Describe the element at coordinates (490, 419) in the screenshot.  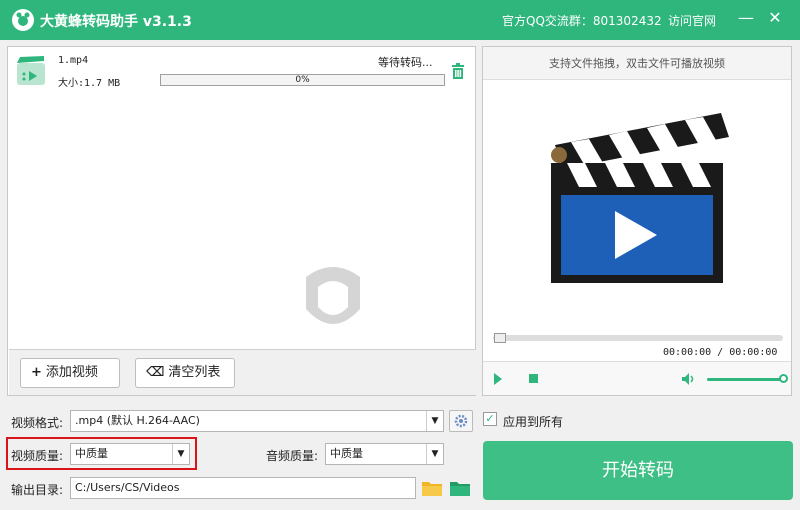
I see `apply-all-checkbox: ✓` at that location.